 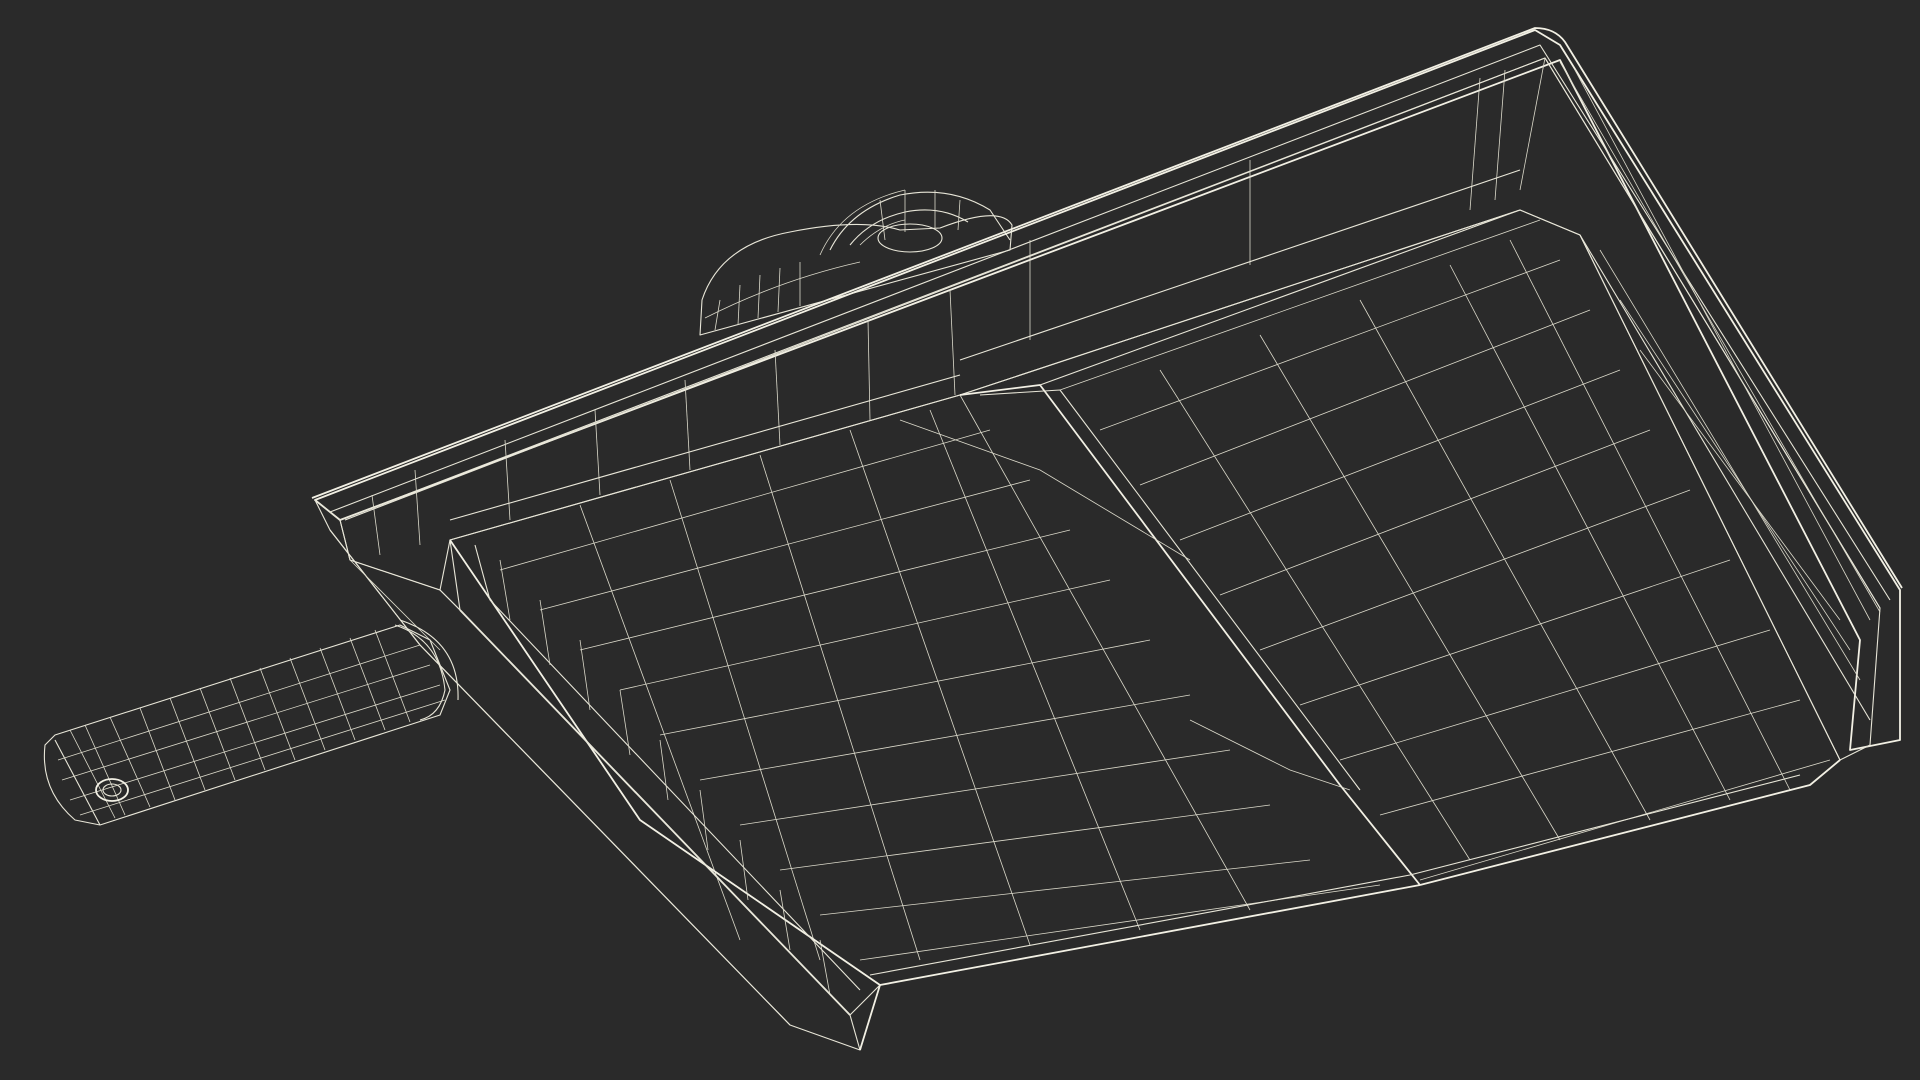 What do you see at coordinates (660, 777) in the screenshot?
I see `tray-slot` at bounding box center [660, 777].